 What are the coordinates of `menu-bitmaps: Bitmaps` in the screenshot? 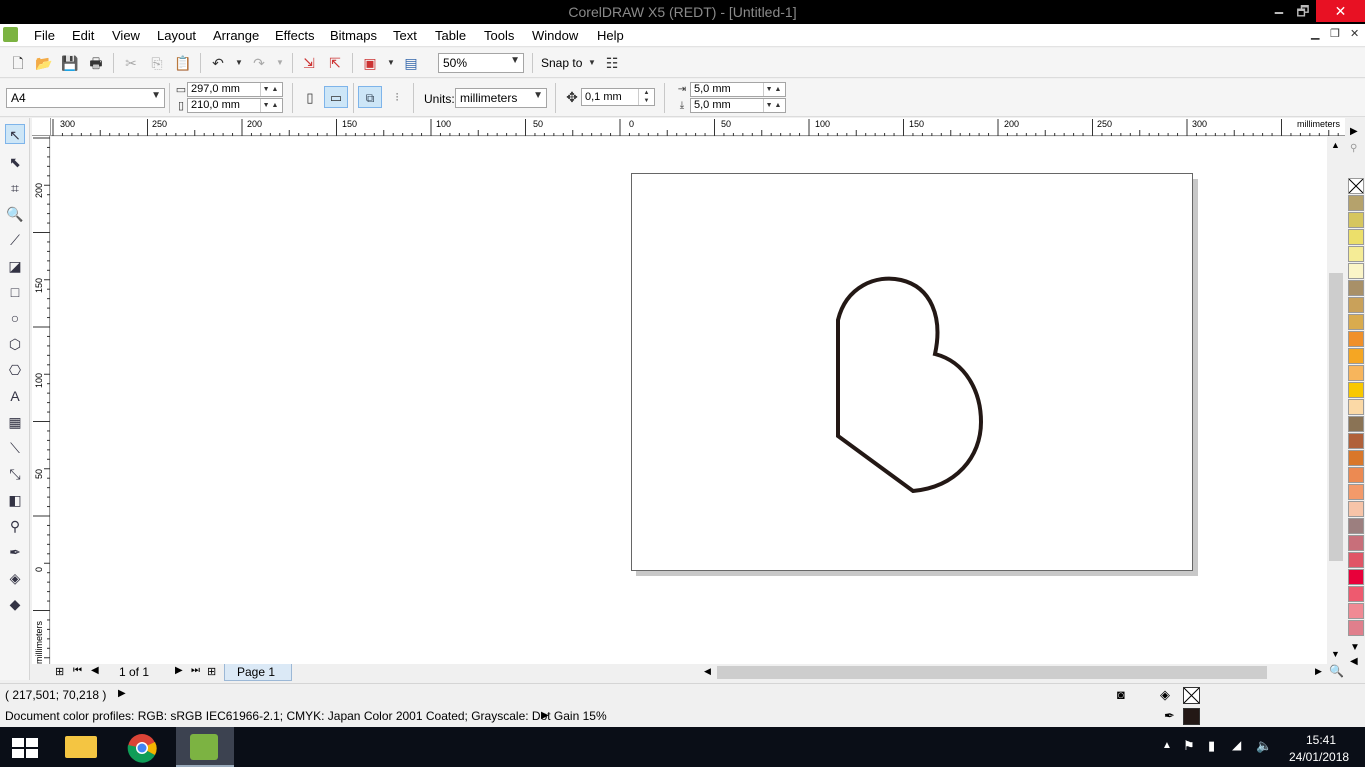 It's located at (353, 35).